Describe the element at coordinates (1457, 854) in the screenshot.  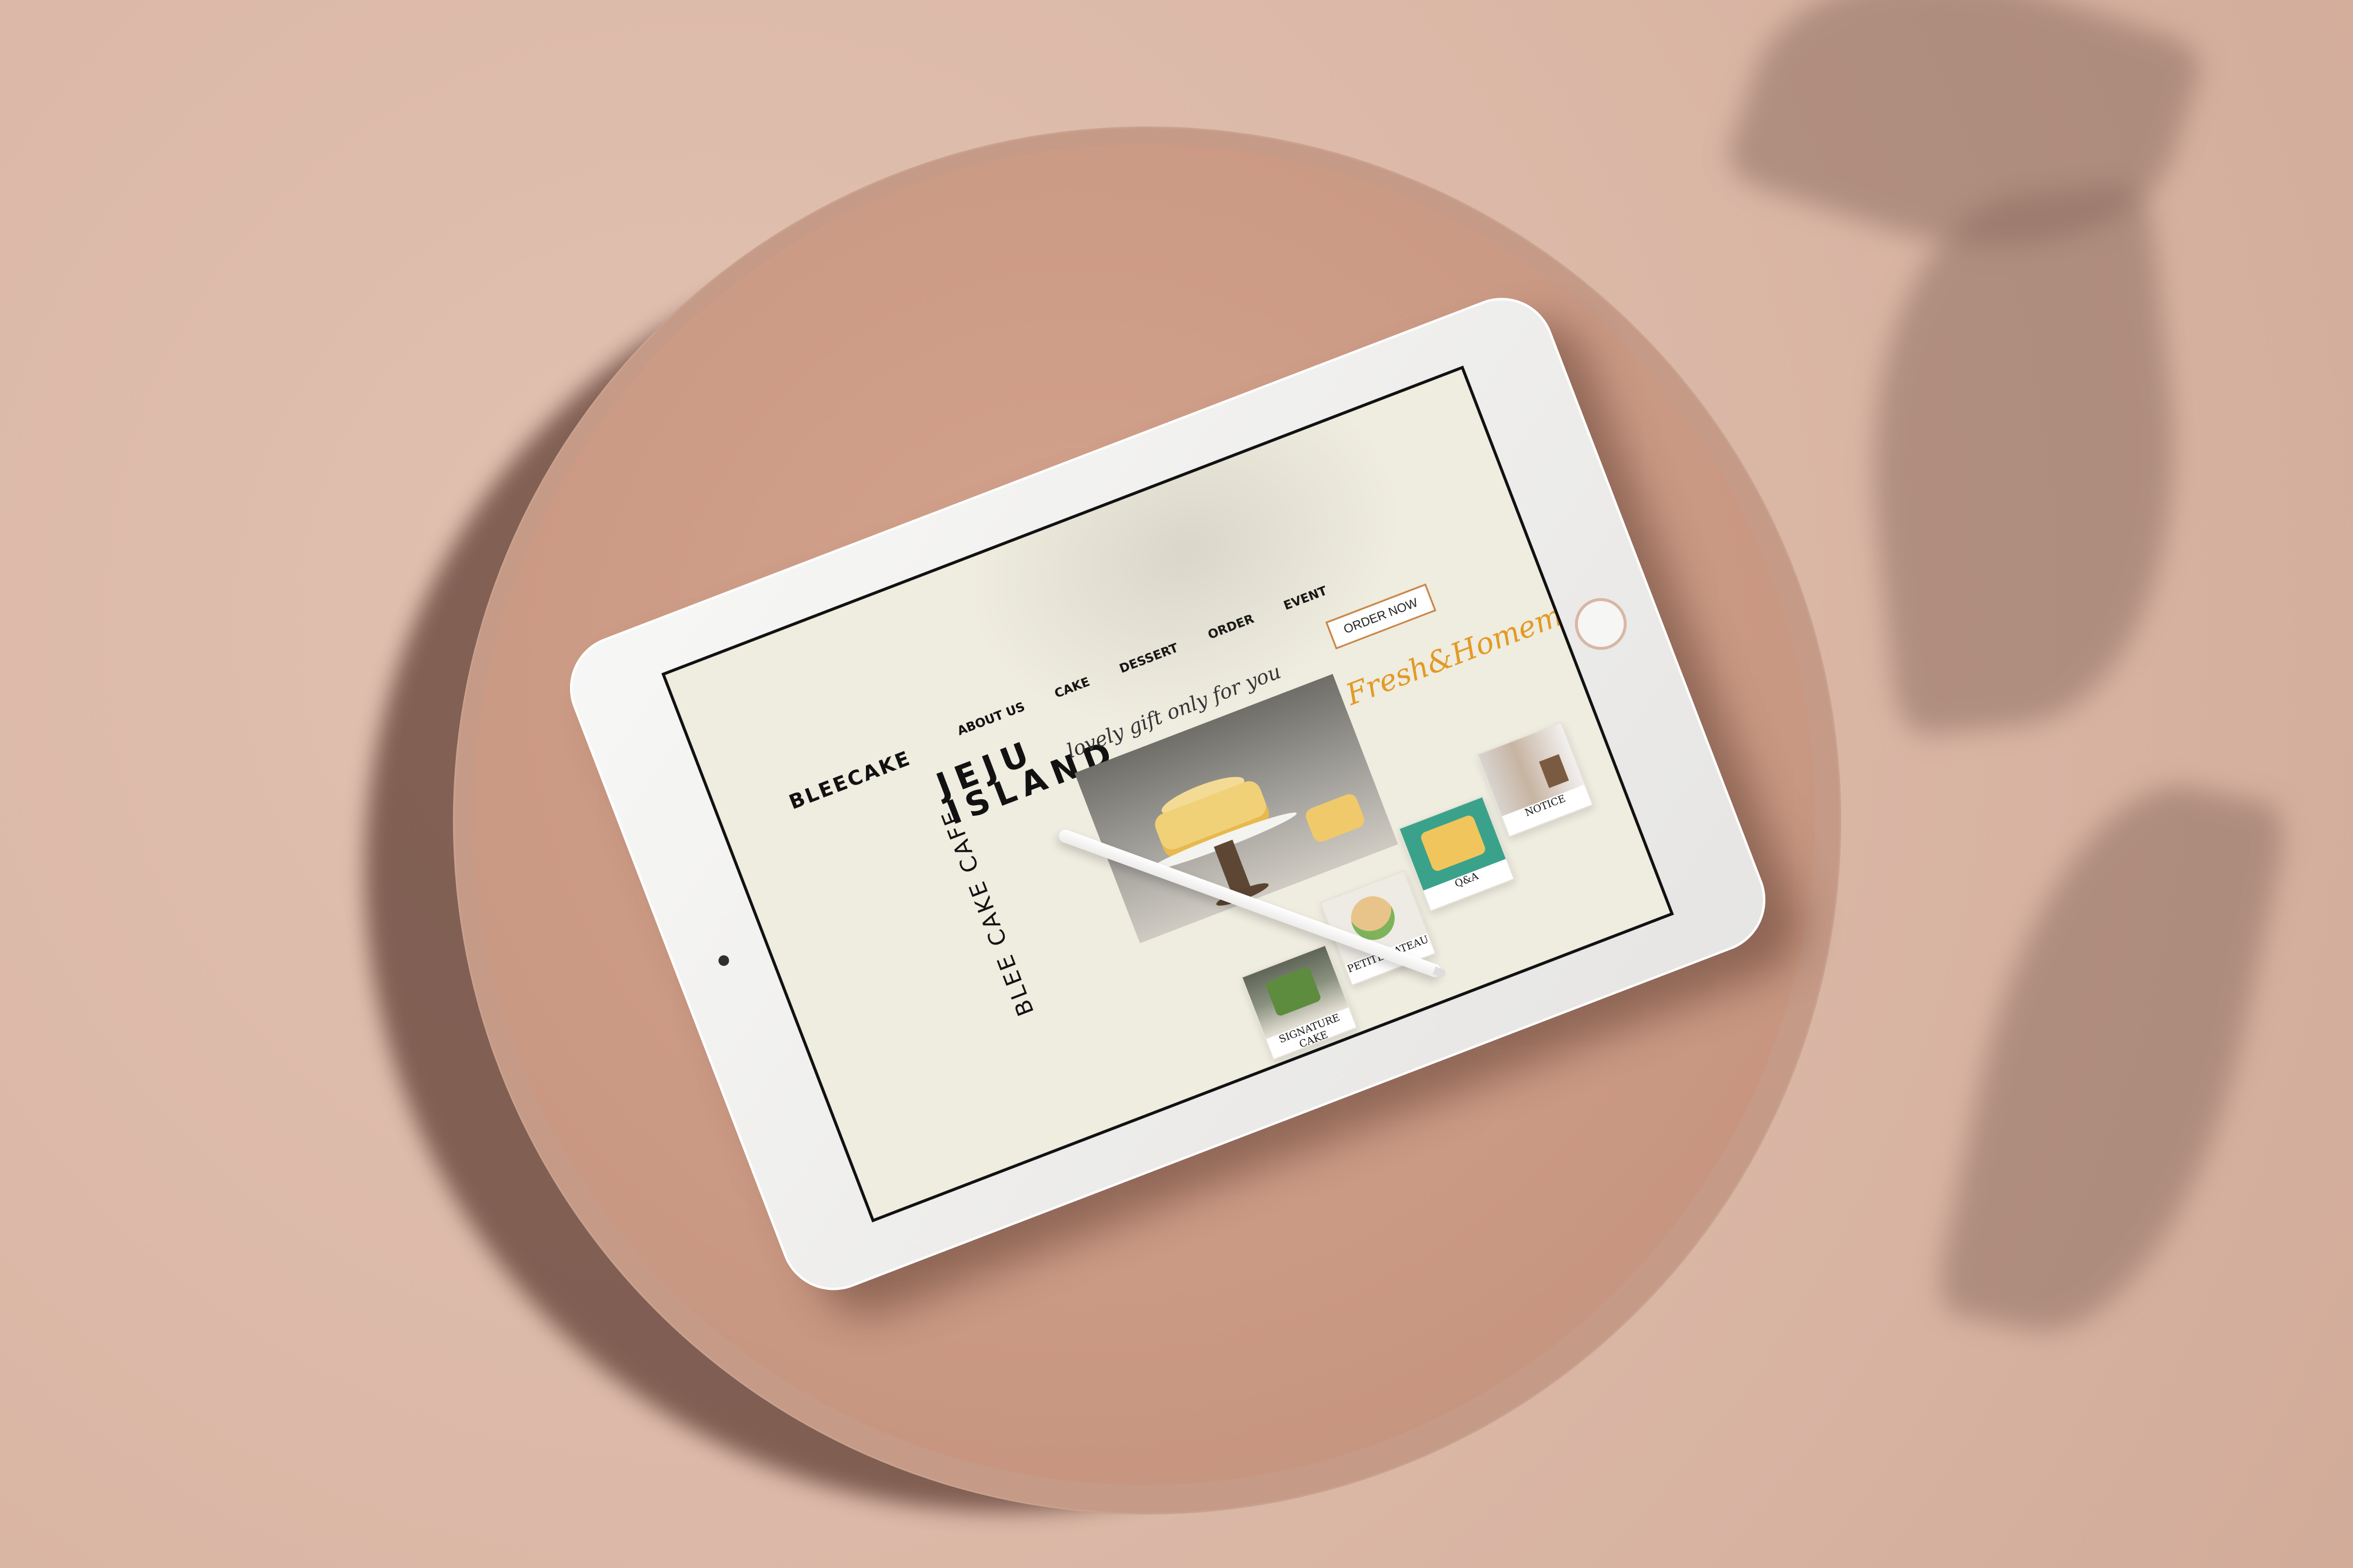
I see `card-qa: Q&A` at that location.